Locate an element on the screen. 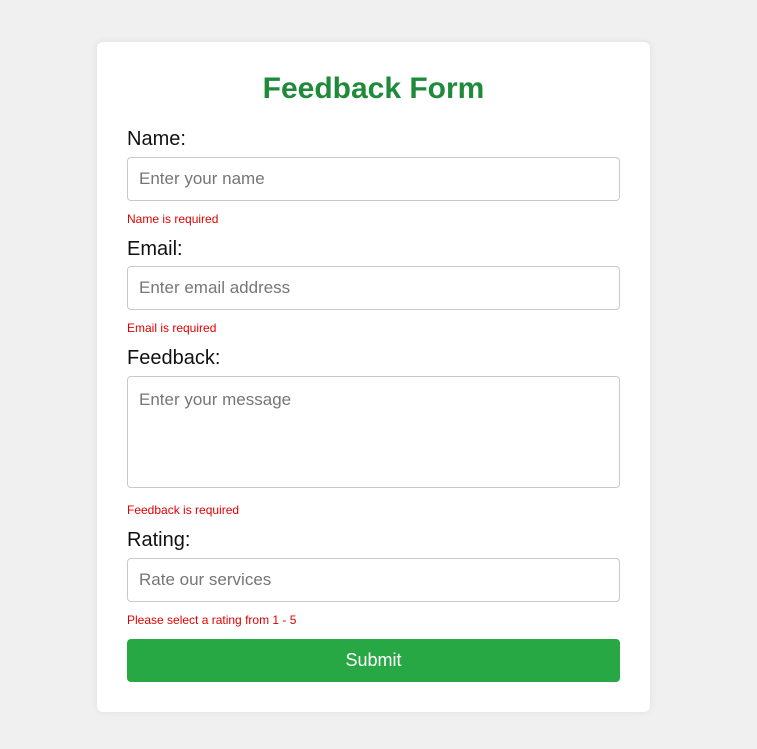 The height and width of the screenshot is (749, 757). form-title: Feedback Form is located at coordinates (373, 88).